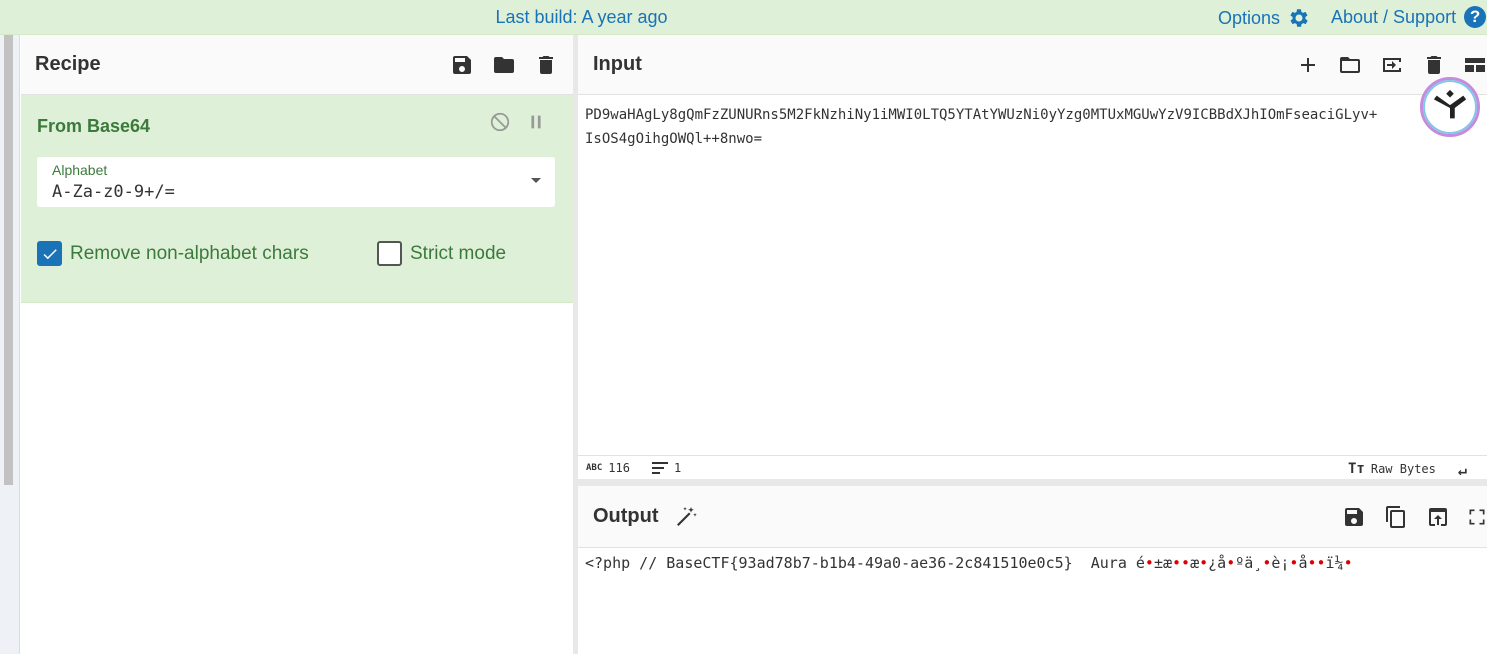 This screenshot has width=1487, height=654. What do you see at coordinates (1249, 17) in the screenshot?
I see `options-label: Options` at bounding box center [1249, 17].